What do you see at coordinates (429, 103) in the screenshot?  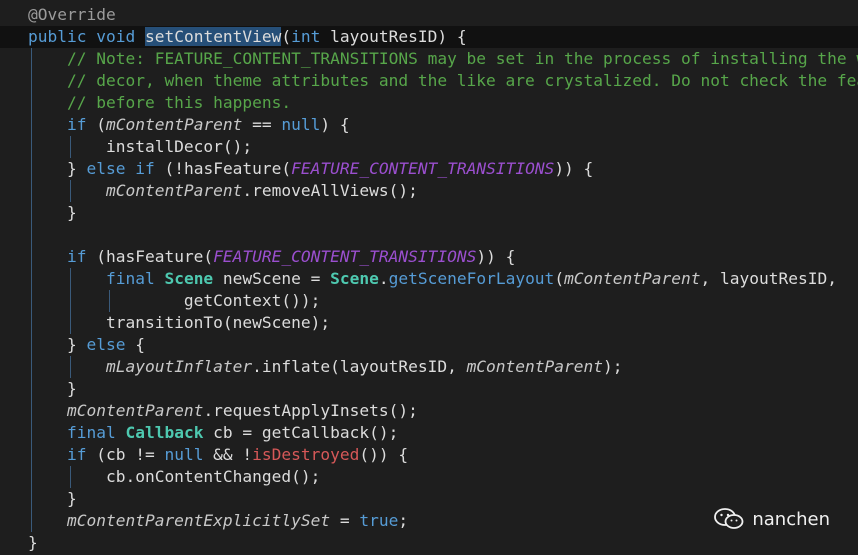 I see `code-line: // before this happens.` at bounding box center [429, 103].